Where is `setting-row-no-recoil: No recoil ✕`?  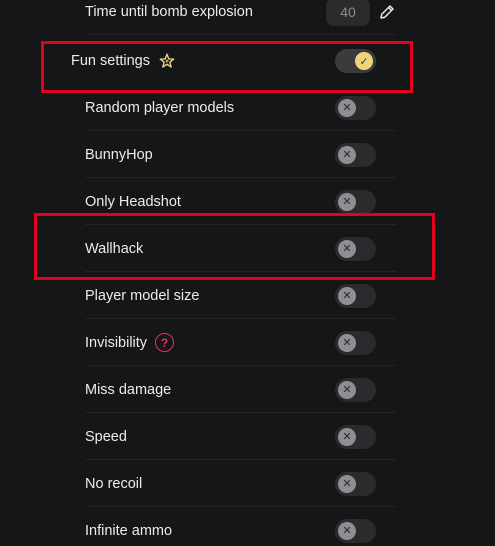 setting-row-no-recoil: No recoil ✕ is located at coordinates (240, 484).